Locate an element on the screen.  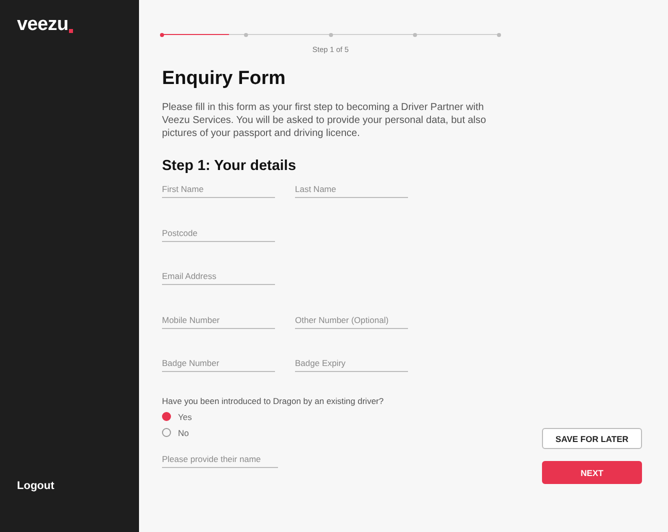
intro-text: Please fill in this form as your first step to becoming a Driver Partner with Veezu Services. You will be asked to provide your personal data, but also pictures of your passport and driving licence. is located at coordinates (325, 120).